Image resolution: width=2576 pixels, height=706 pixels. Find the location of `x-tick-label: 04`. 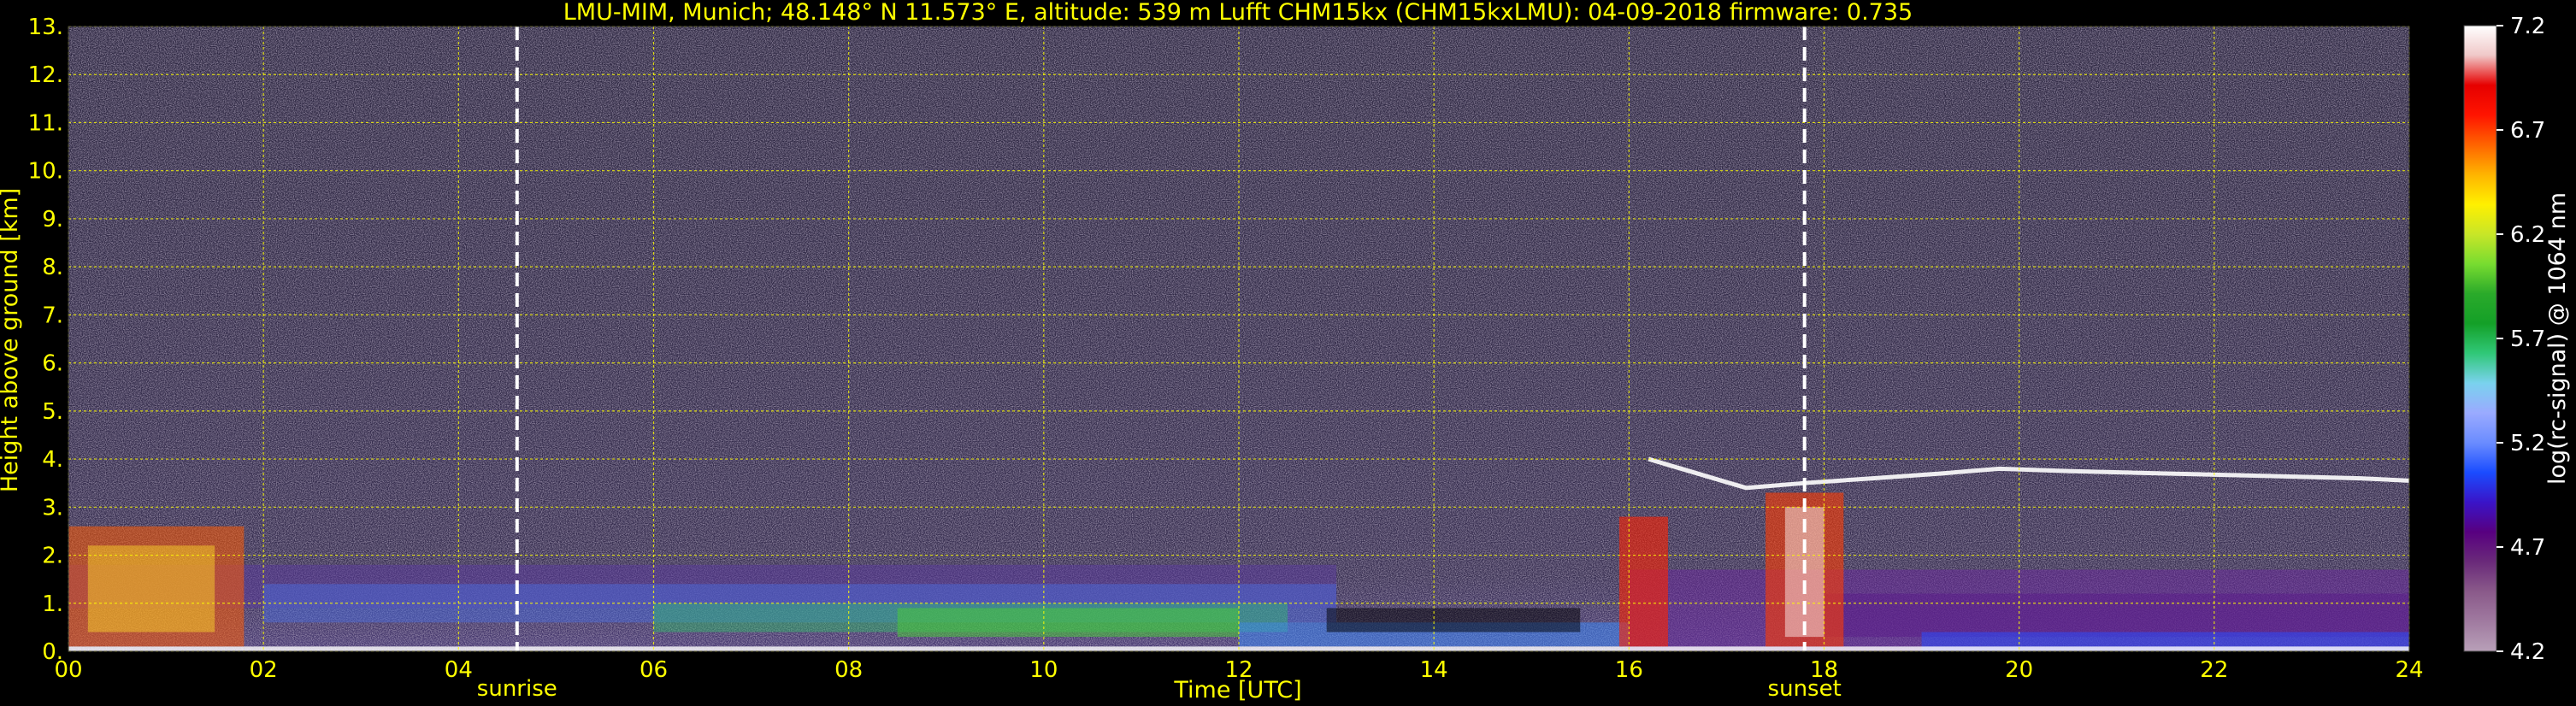

x-tick-label: 04 is located at coordinates (459, 670).